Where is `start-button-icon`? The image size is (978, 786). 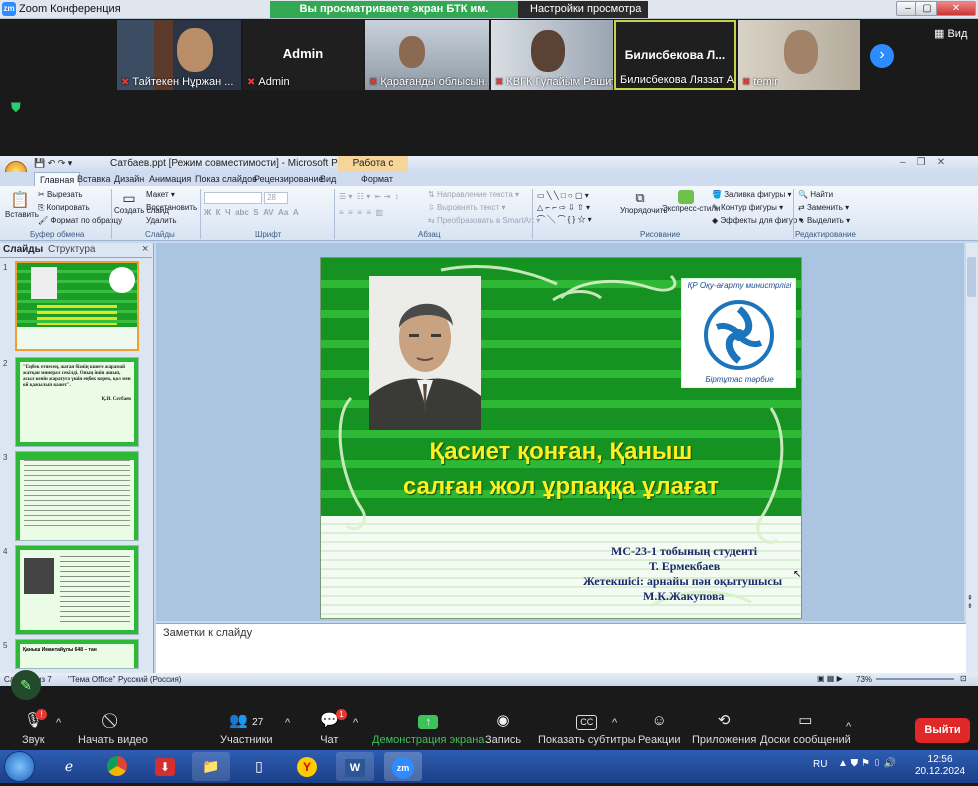
start-button-icon is located at coordinates (19, 766).